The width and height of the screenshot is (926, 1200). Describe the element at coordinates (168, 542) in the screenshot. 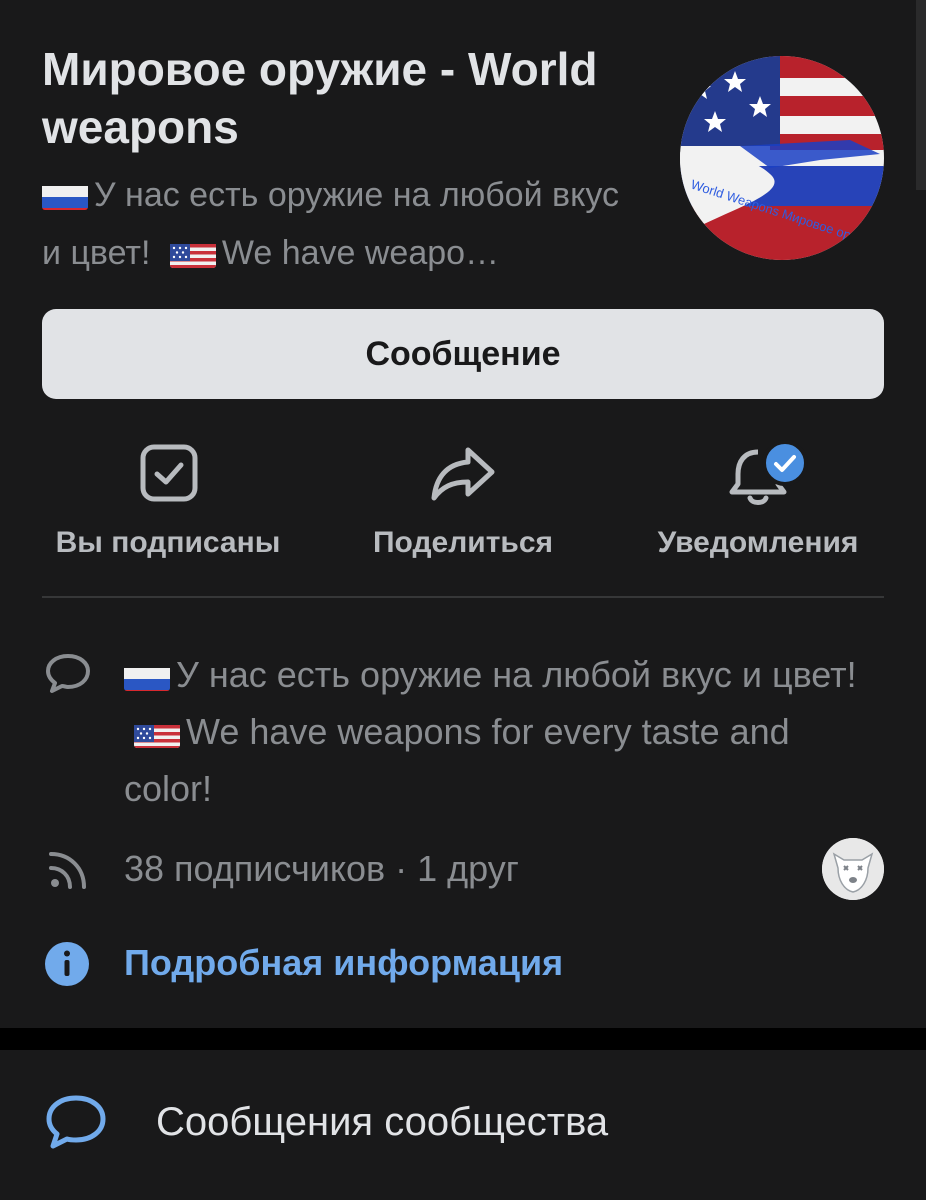

I see `subscribed-label: Вы подписаны` at that location.